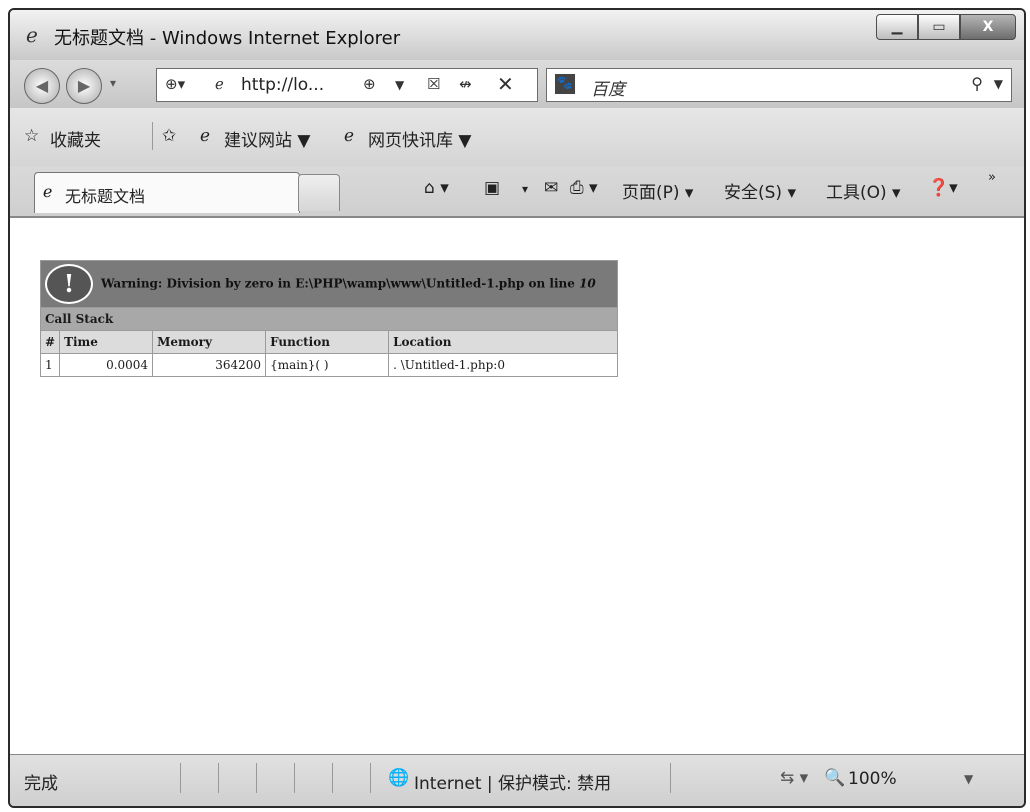 The image size is (1030, 812). Describe the element at coordinates (50, 342) in the screenshot. I see `column-header: #` at that location.